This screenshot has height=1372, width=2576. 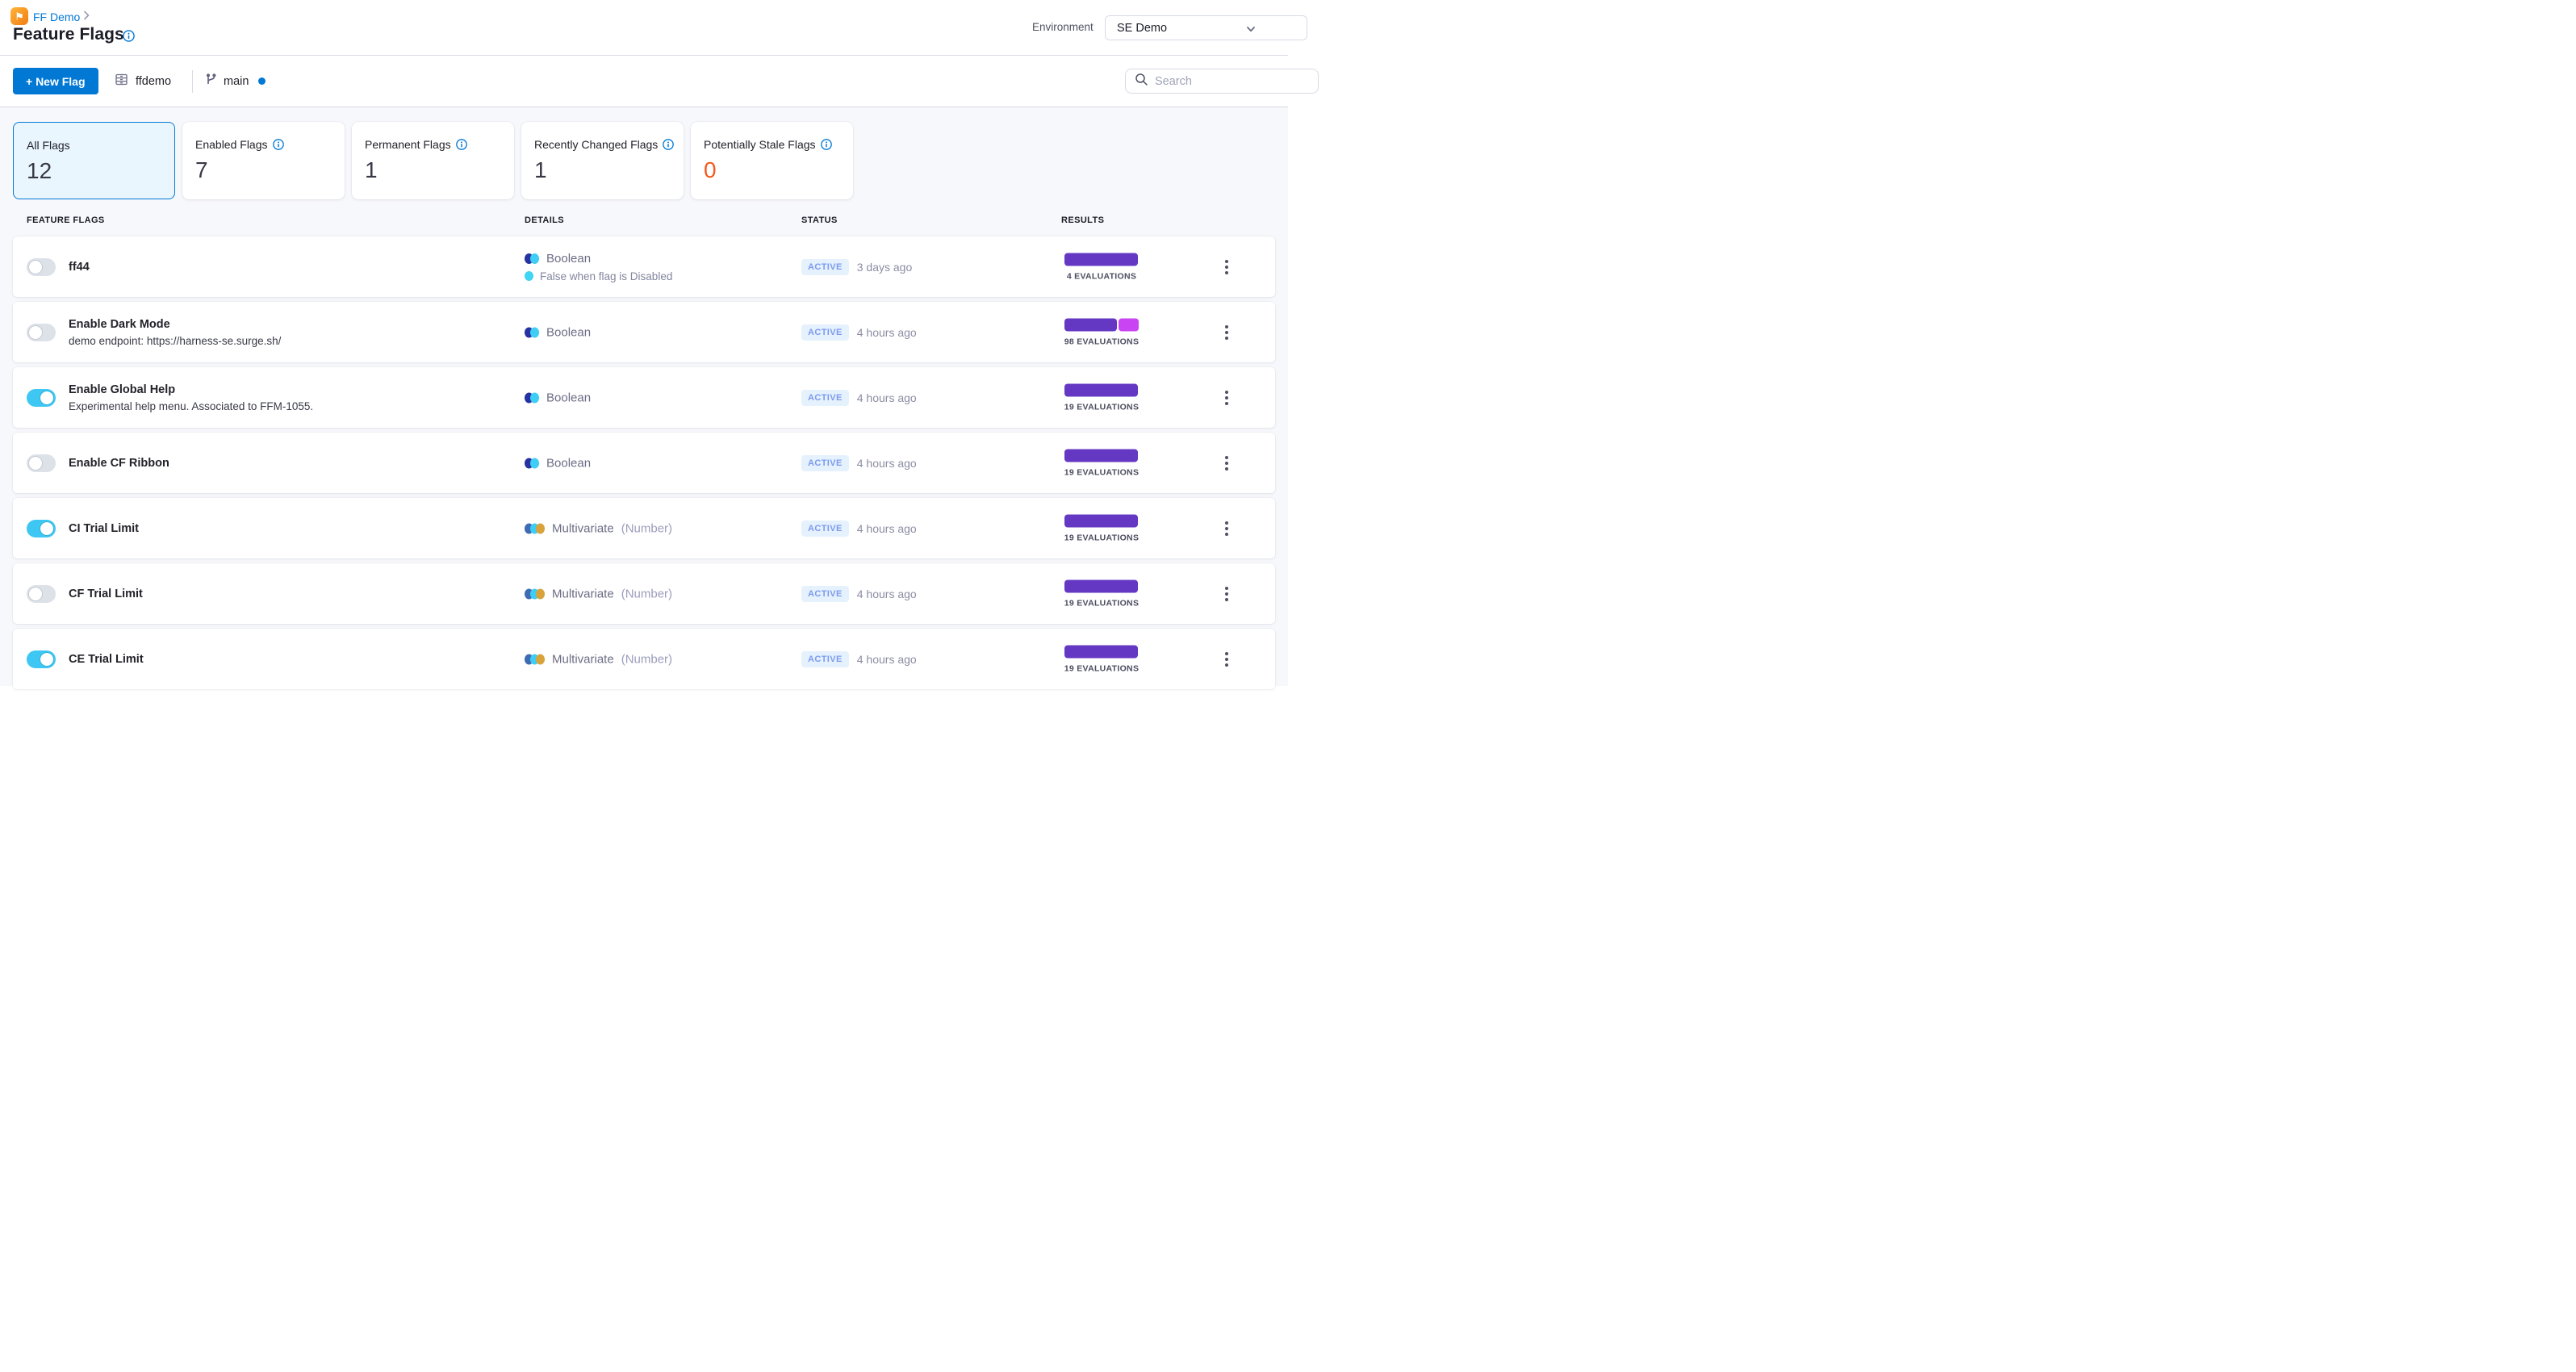 What do you see at coordinates (286, 528) in the screenshot?
I see `flag-name: CI Trial Limit` at bounding box center [286, 528].